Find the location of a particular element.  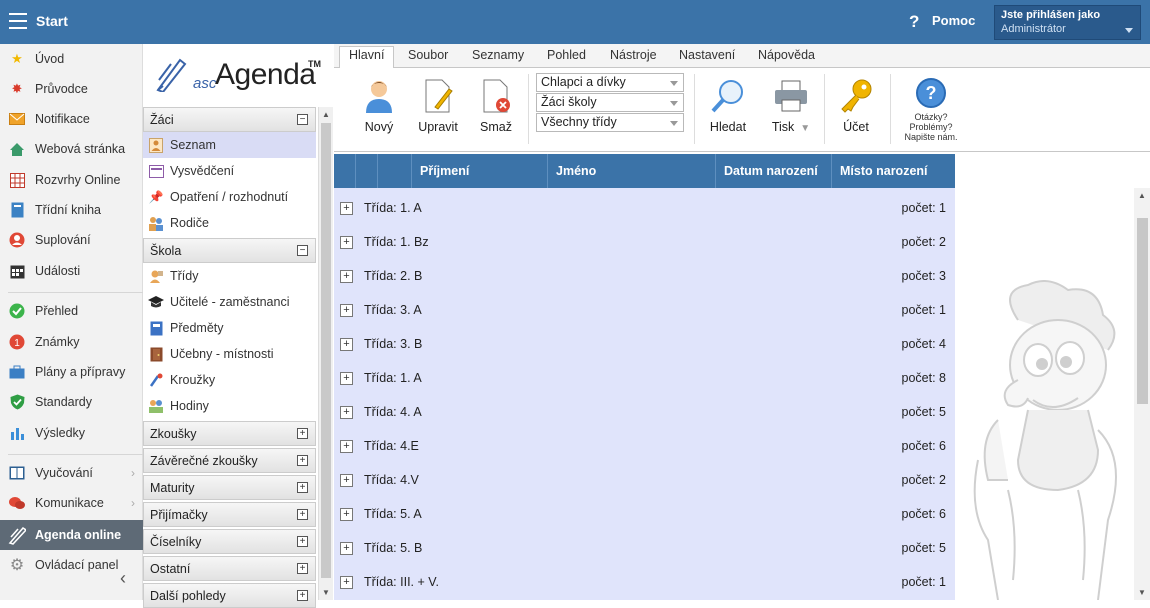

table-row: + Třída: 1. Bz počet: 2 is located at coordinates (644, 241).